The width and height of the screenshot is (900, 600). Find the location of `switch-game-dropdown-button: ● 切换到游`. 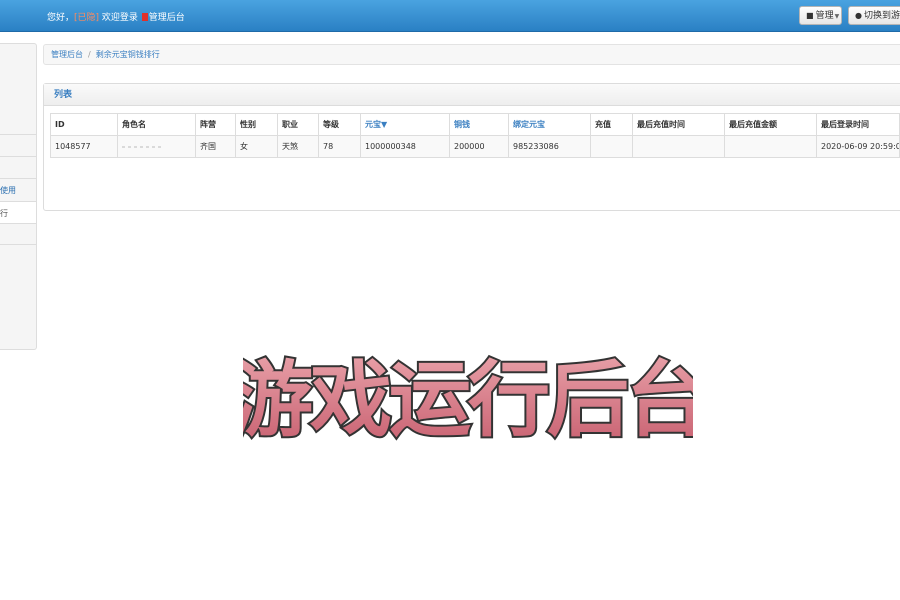

switch-game-dropdown-button: ● 切换到游 is located at coordinates (874, 15).